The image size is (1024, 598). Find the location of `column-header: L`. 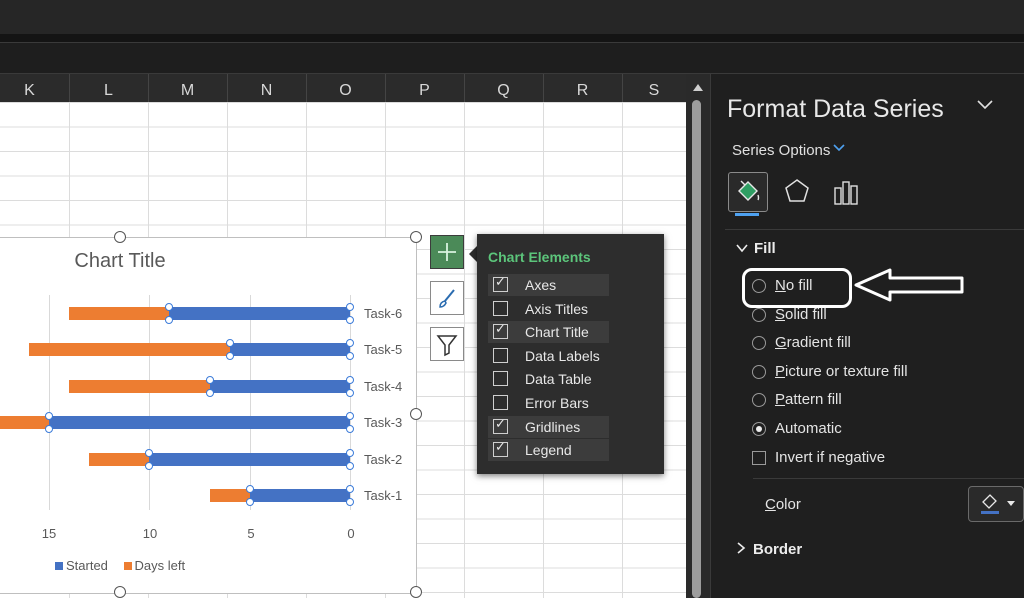

column-header: L is located at coordinates (109, 88).